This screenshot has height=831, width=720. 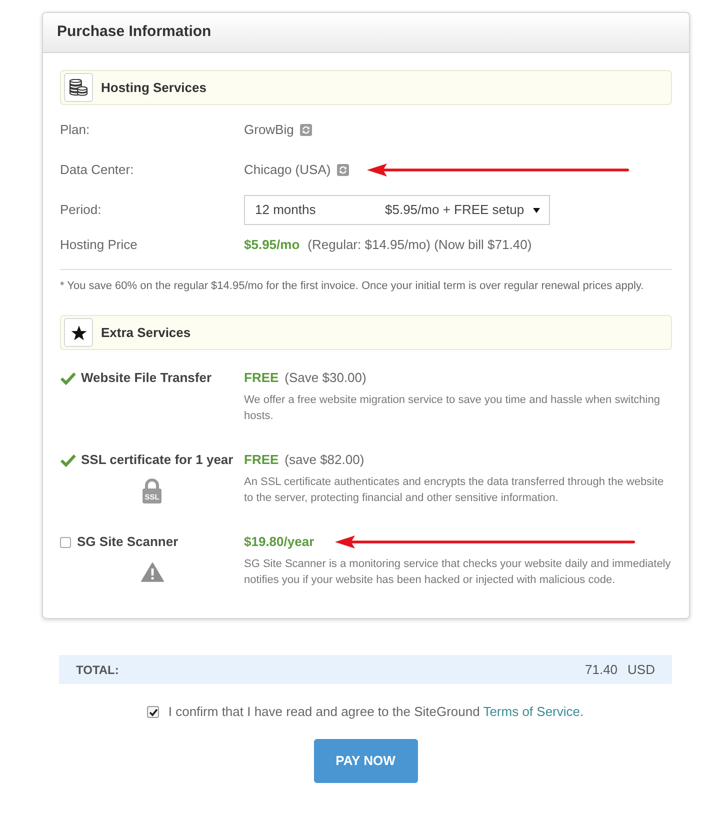 I want to click on field-value: GrowBig, so click(x=269, y=130).